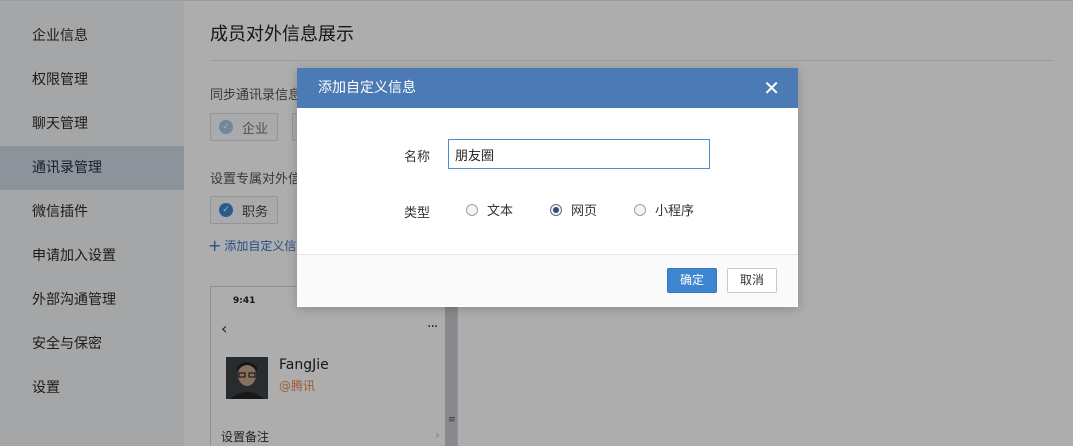 The height and width of the screenshot is (446, 1073). Describe the element at coordinates (675, 211) in the screenshot. I see `radio-label: 小程序` at that location.